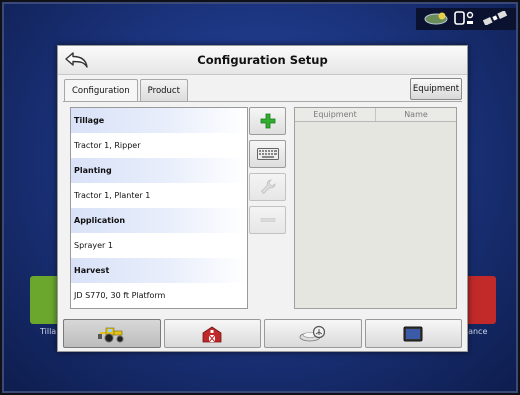  I want to click on tab-configuration: Configuration, so click(101, 90).